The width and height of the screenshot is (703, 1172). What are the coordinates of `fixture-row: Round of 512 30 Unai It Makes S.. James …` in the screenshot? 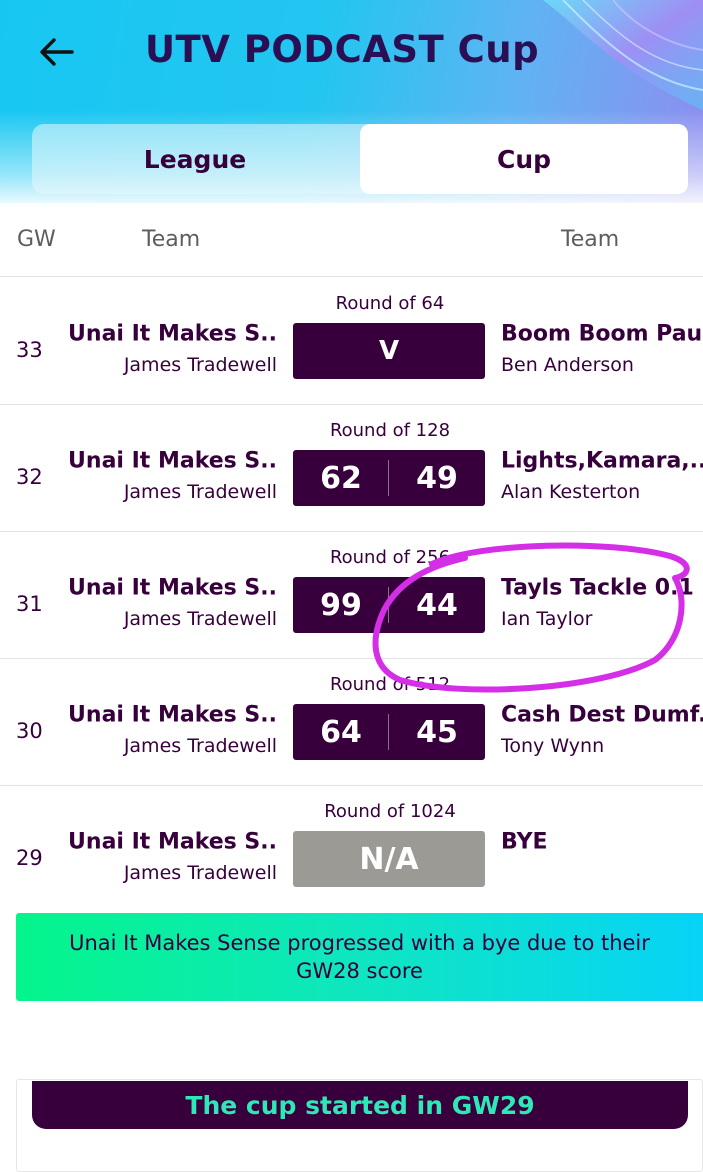 It's located at (351, 722).